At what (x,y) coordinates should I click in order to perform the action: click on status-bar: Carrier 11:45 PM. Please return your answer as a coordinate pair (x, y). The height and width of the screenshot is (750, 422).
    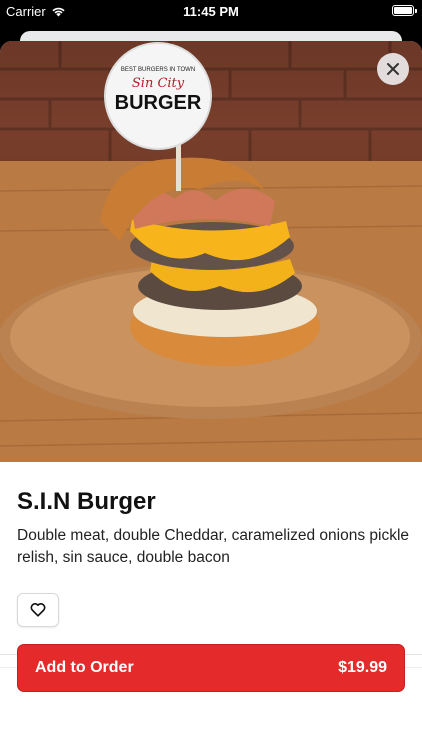
    Looking at the image, I should click on (211, 11).